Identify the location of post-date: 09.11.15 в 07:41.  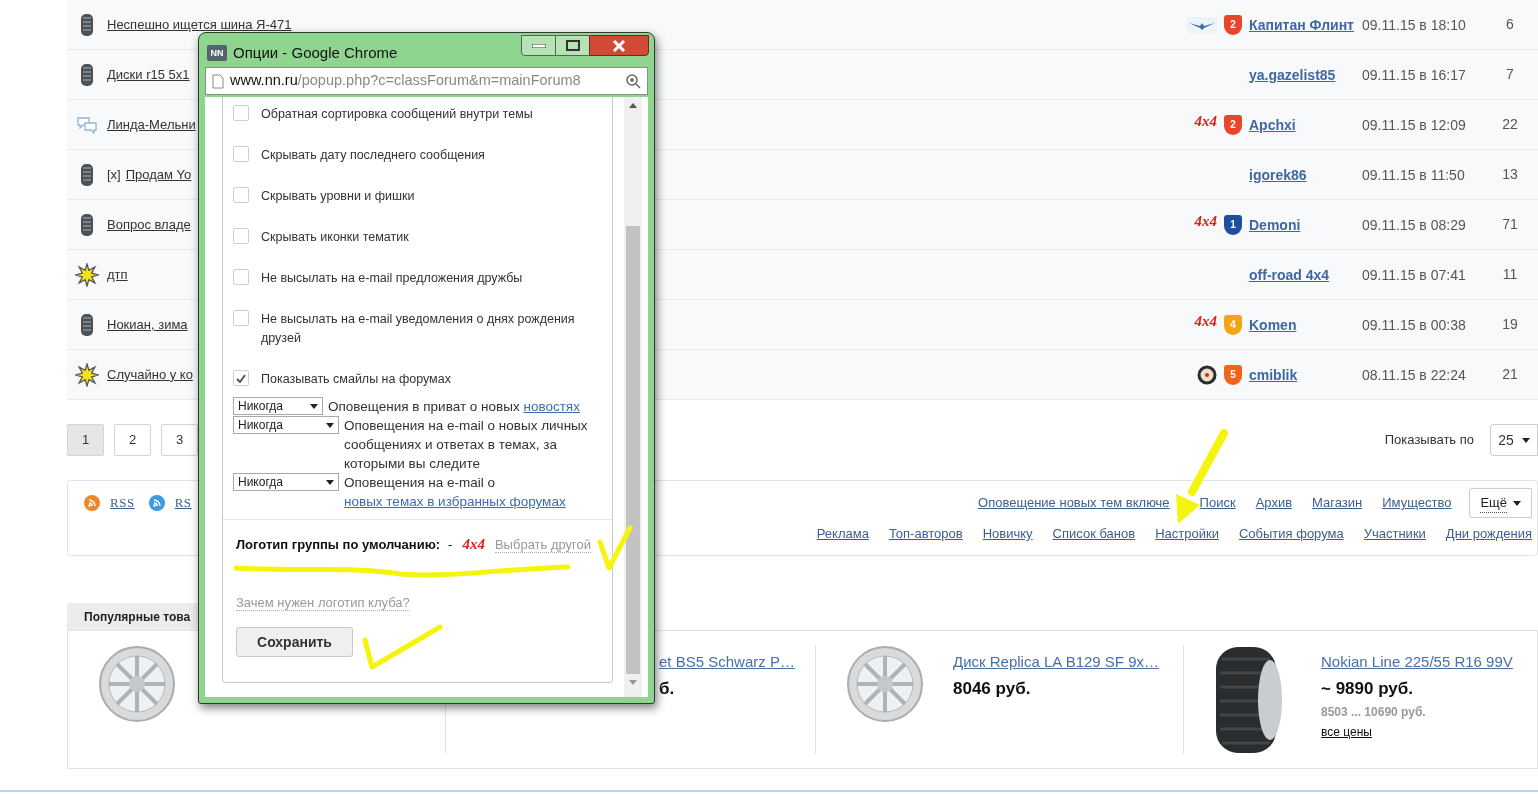
(1414, 274).